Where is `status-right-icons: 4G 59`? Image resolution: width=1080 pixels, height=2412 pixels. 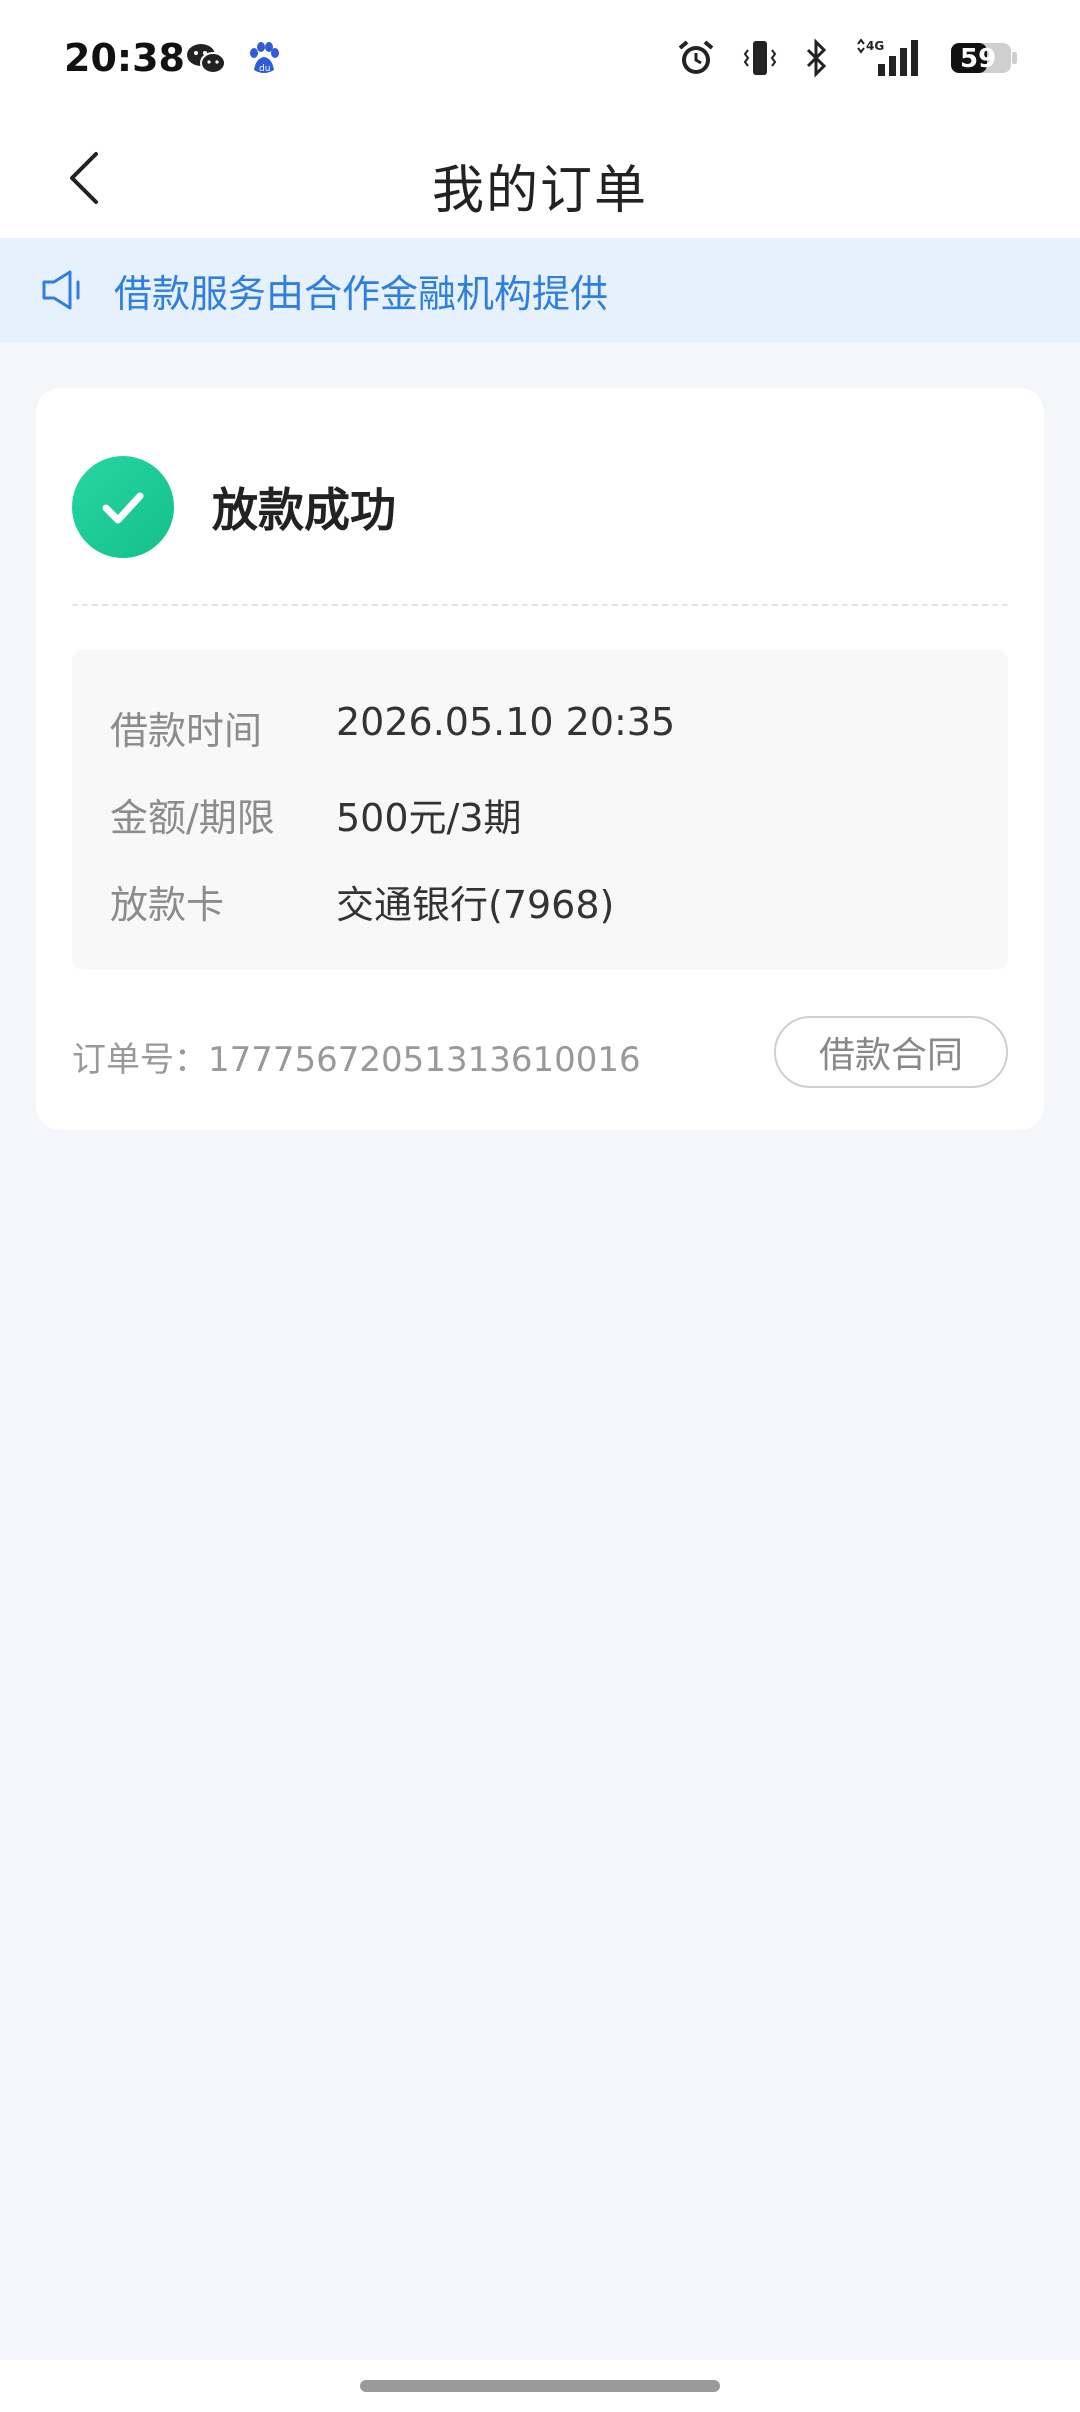
status-right-icons: 4G 59 is located at coordinates (847, 60).